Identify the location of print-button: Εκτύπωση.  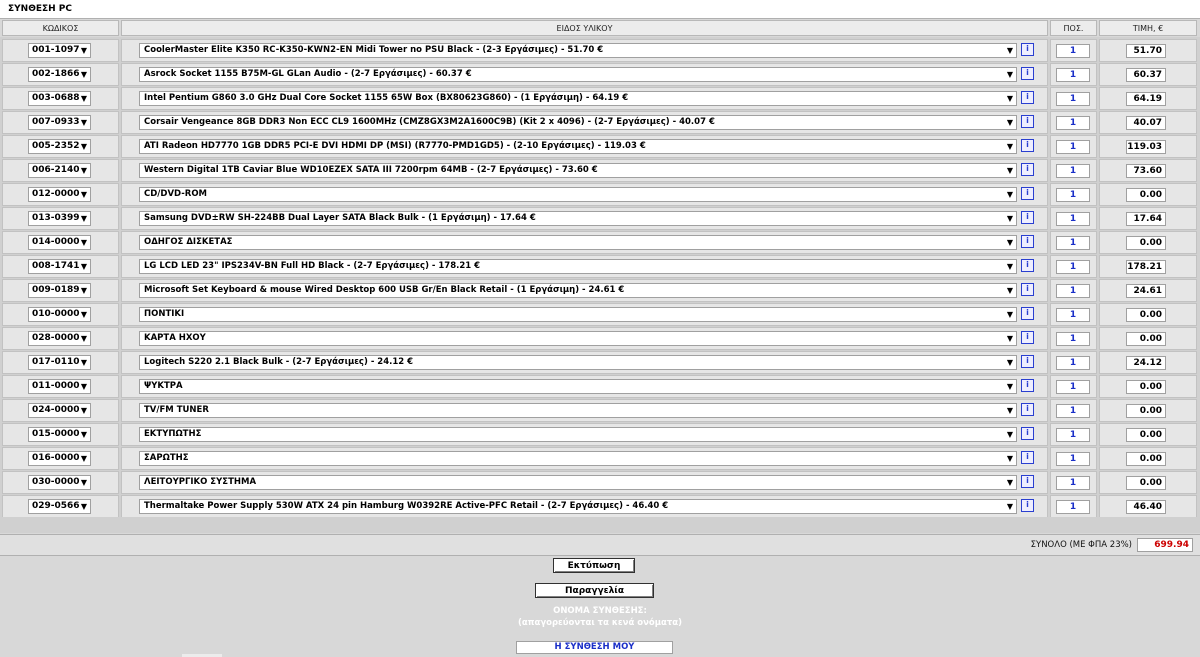
(594, 565).